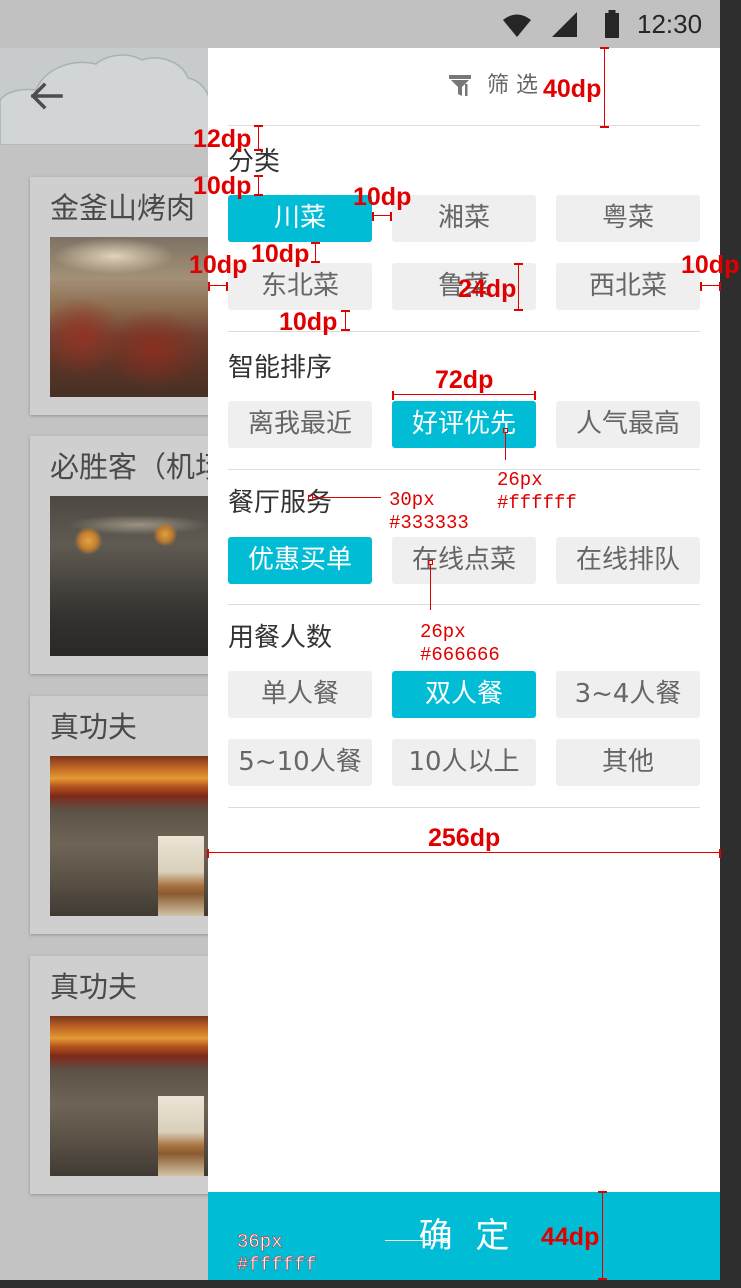  Describe the element at coordinates (628, 218) in the screenshot. I see `category-option: 粤菜` at that location.